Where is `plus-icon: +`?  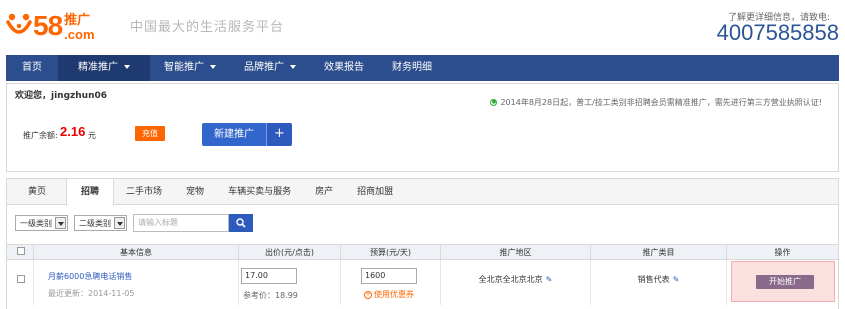
plus-icon: + is located at coordinates (279, 134).